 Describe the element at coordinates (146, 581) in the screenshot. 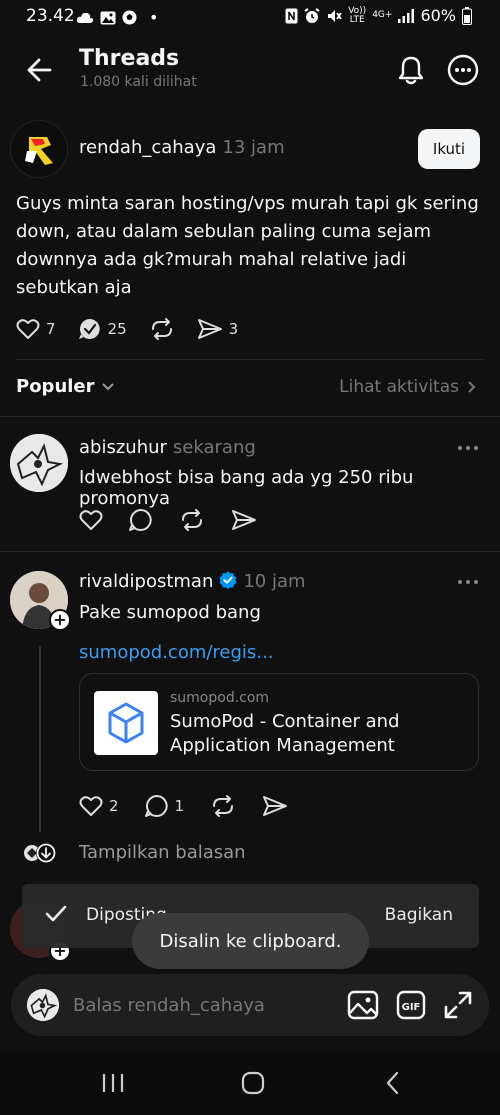

I see `reply-author-username: rivaldipostman` at that location.